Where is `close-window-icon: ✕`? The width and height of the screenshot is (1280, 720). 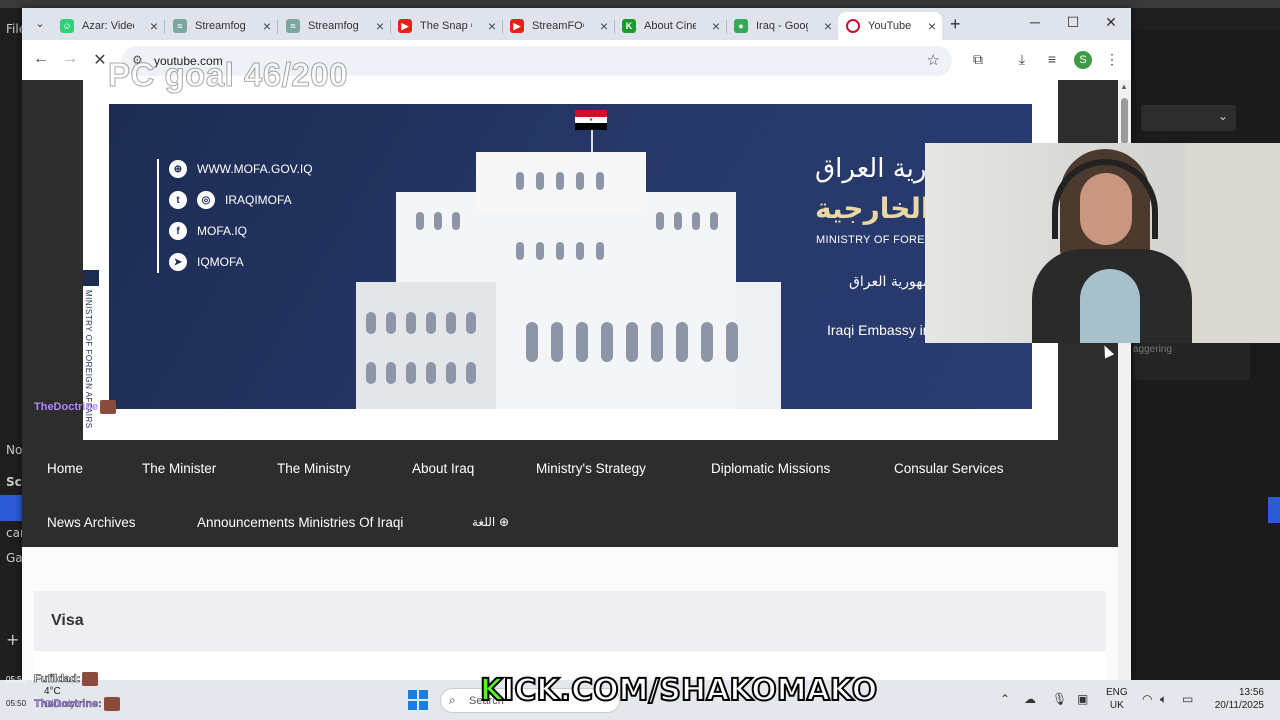
close-window-icon: ✕ is located at coordinates (1111, 22).